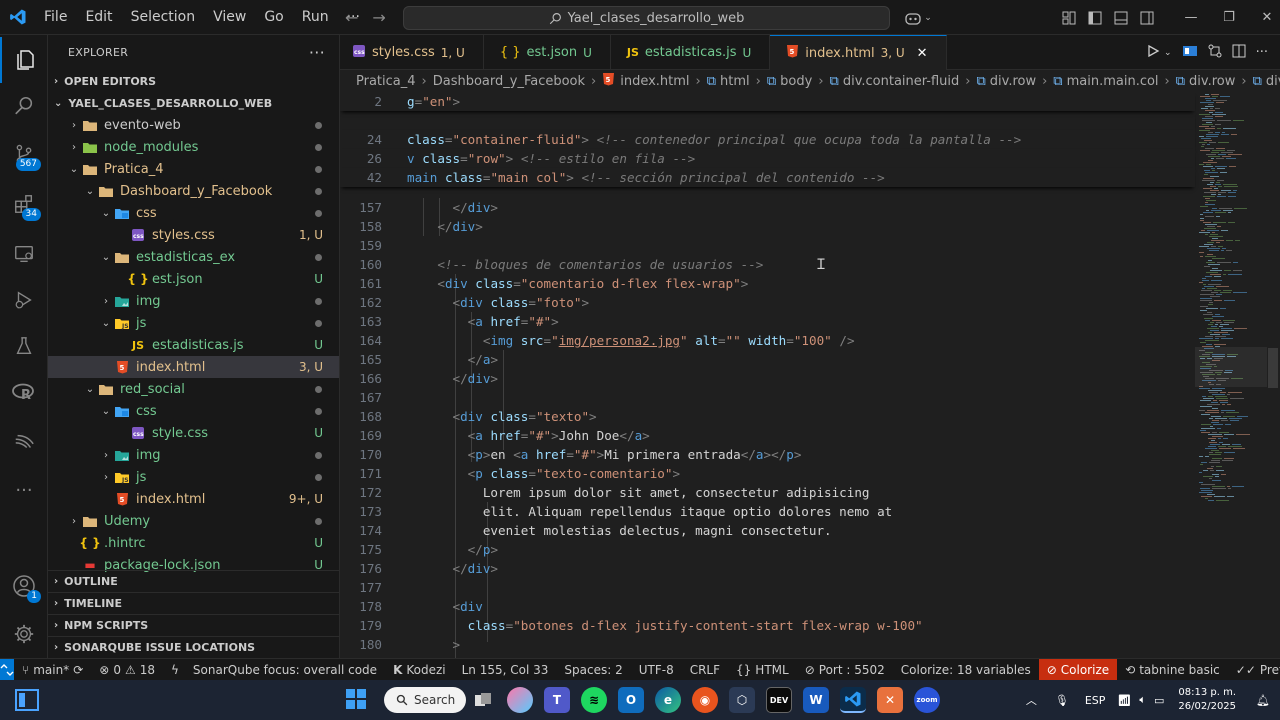 The image size is (1280, 720). Describe the element at coordinates (767, 245) in the screenshot. I see `code-line: 159` at that location.